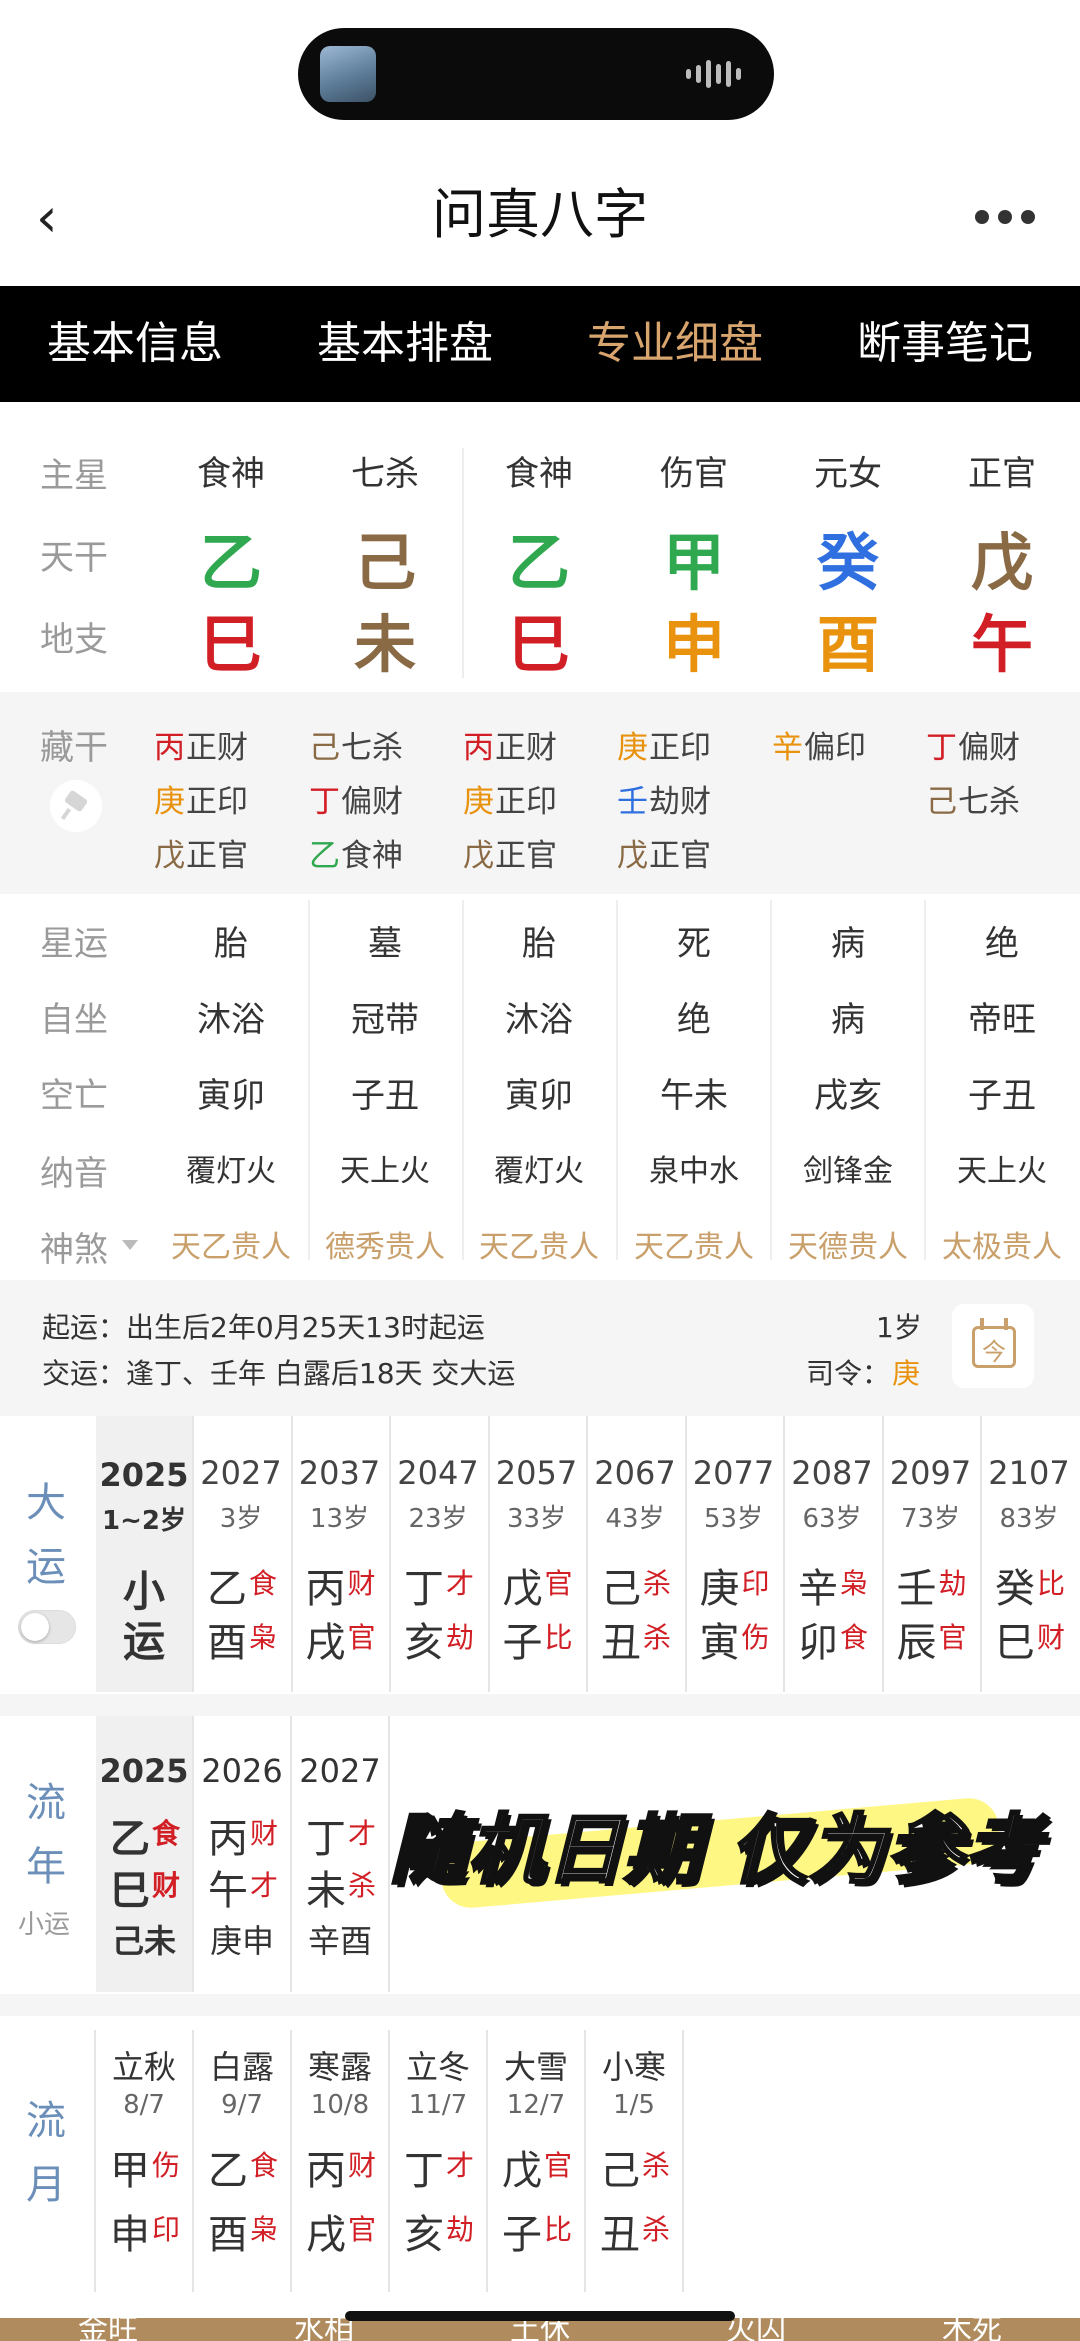  I want to click on column-divider, so click(925, 1080).